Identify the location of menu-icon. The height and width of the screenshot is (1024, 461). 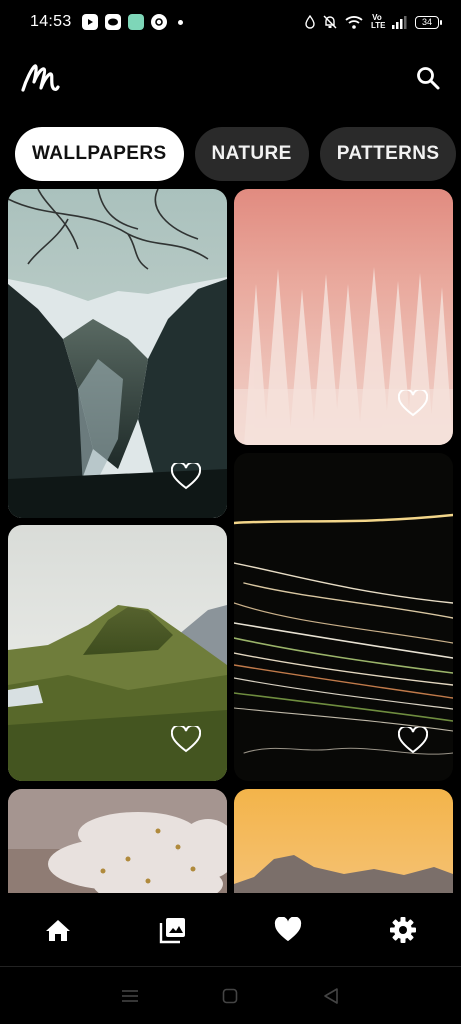
(130, 996).